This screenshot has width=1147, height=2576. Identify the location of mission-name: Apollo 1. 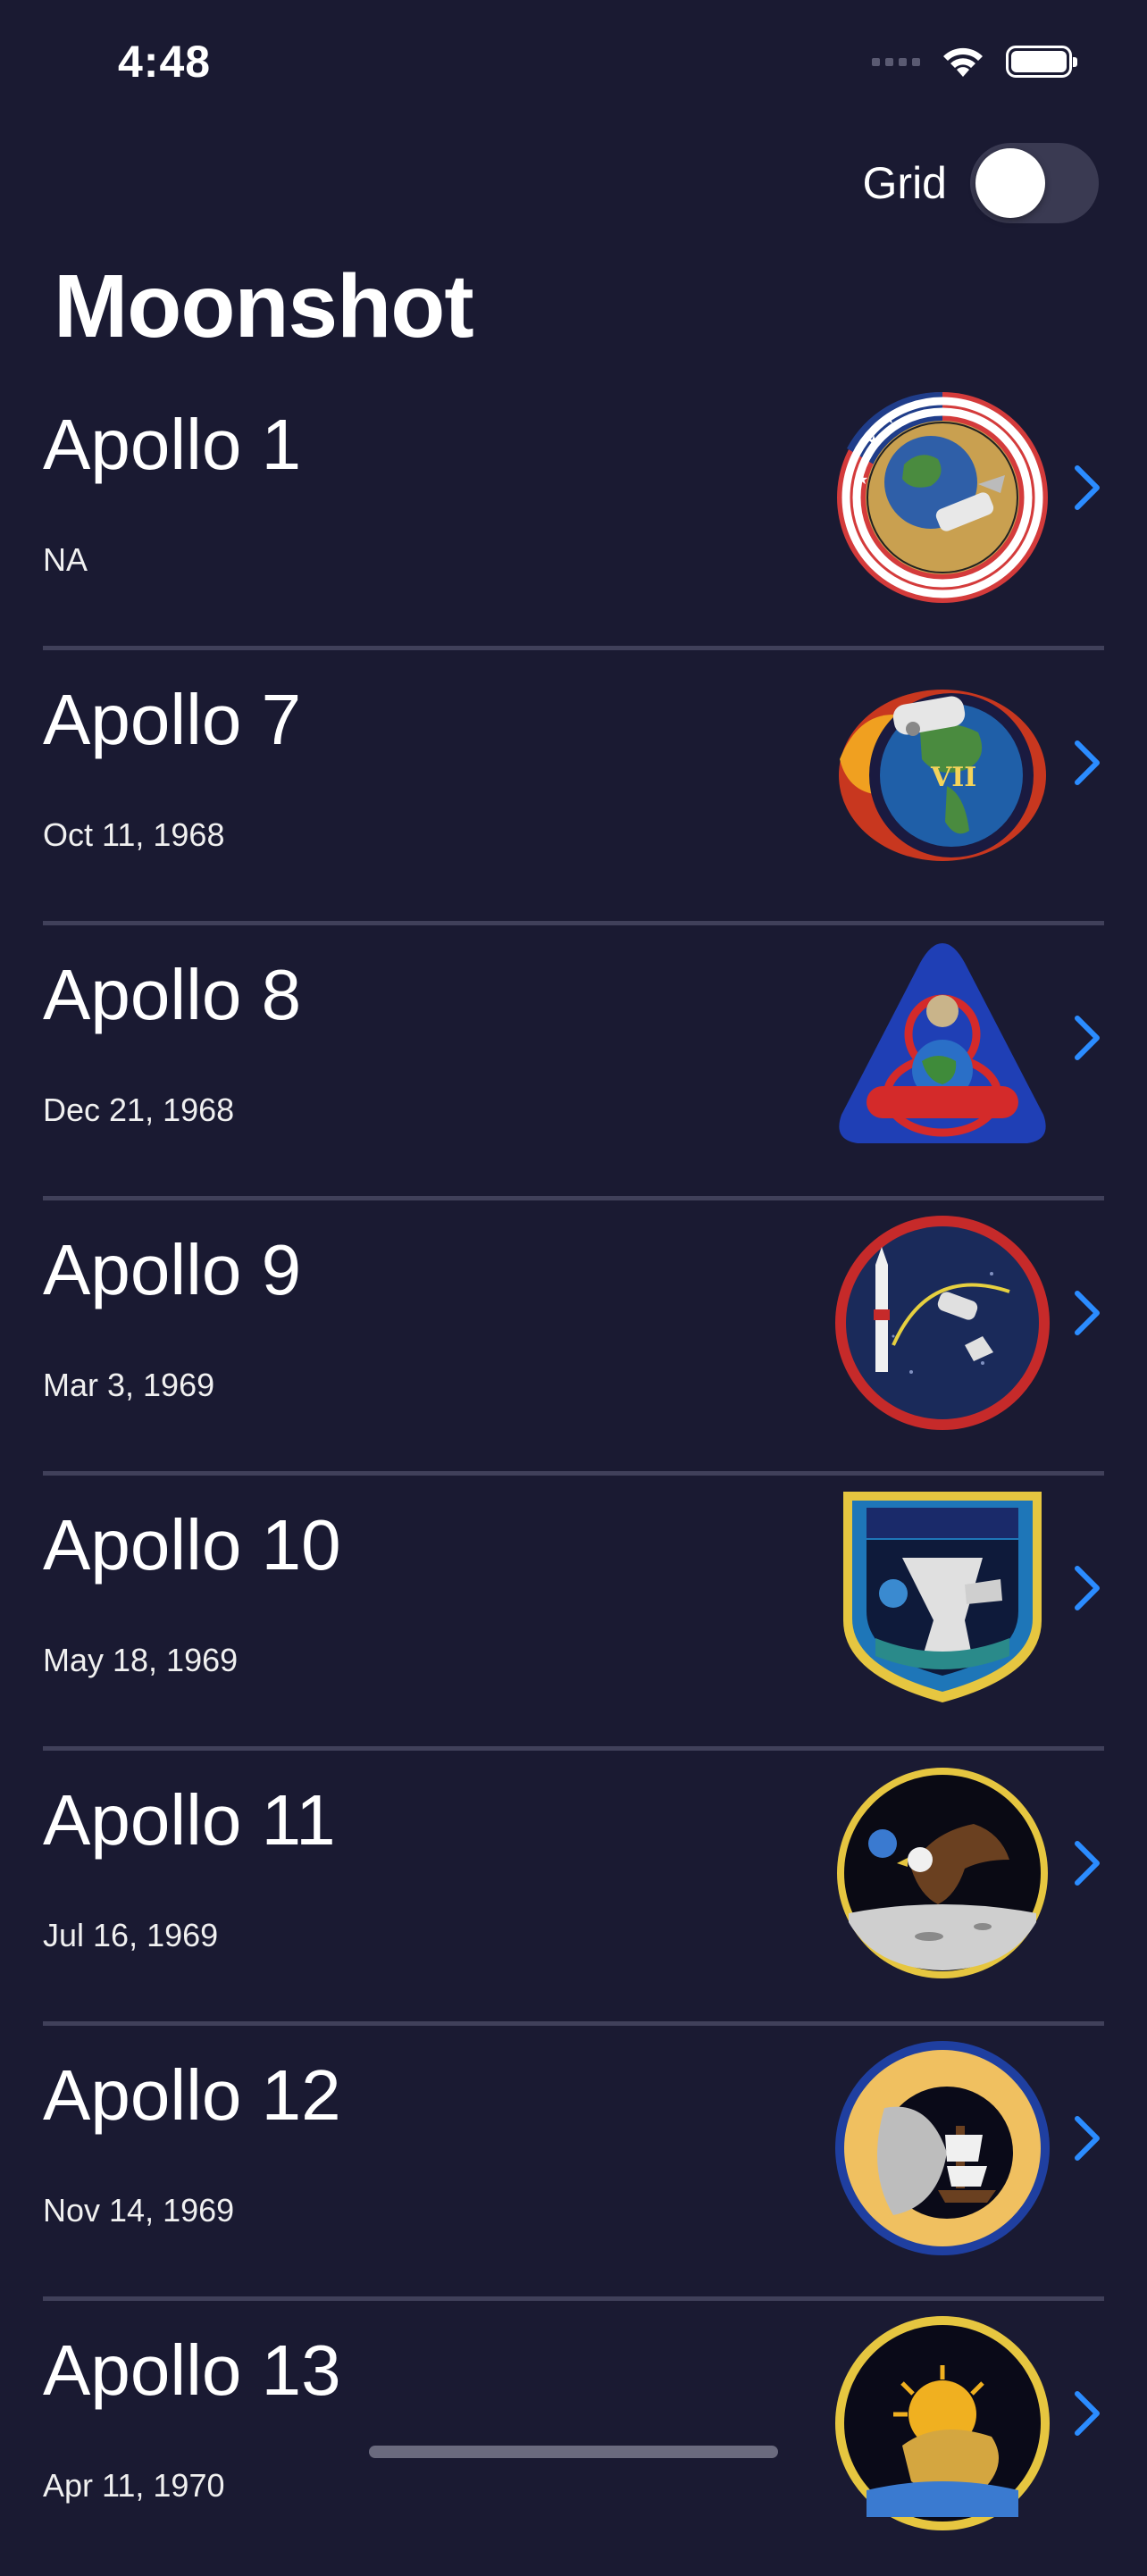
(173, 445).